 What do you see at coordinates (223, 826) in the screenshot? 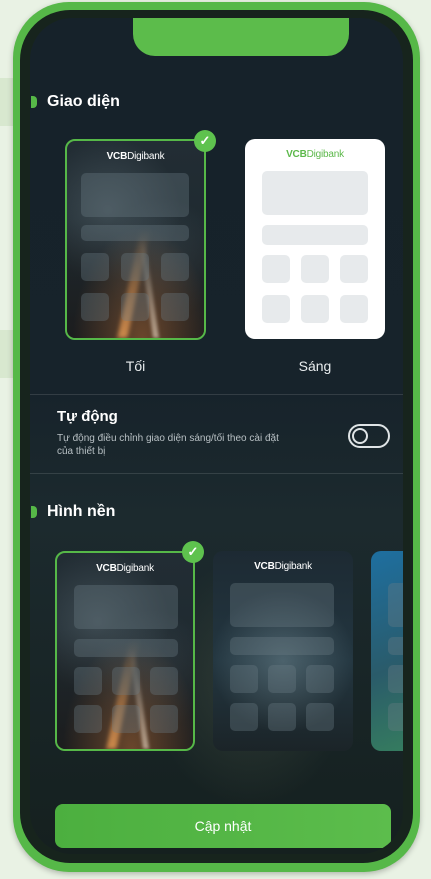
I see `update-button: Cập nhật` at bounding box center [223, 826].